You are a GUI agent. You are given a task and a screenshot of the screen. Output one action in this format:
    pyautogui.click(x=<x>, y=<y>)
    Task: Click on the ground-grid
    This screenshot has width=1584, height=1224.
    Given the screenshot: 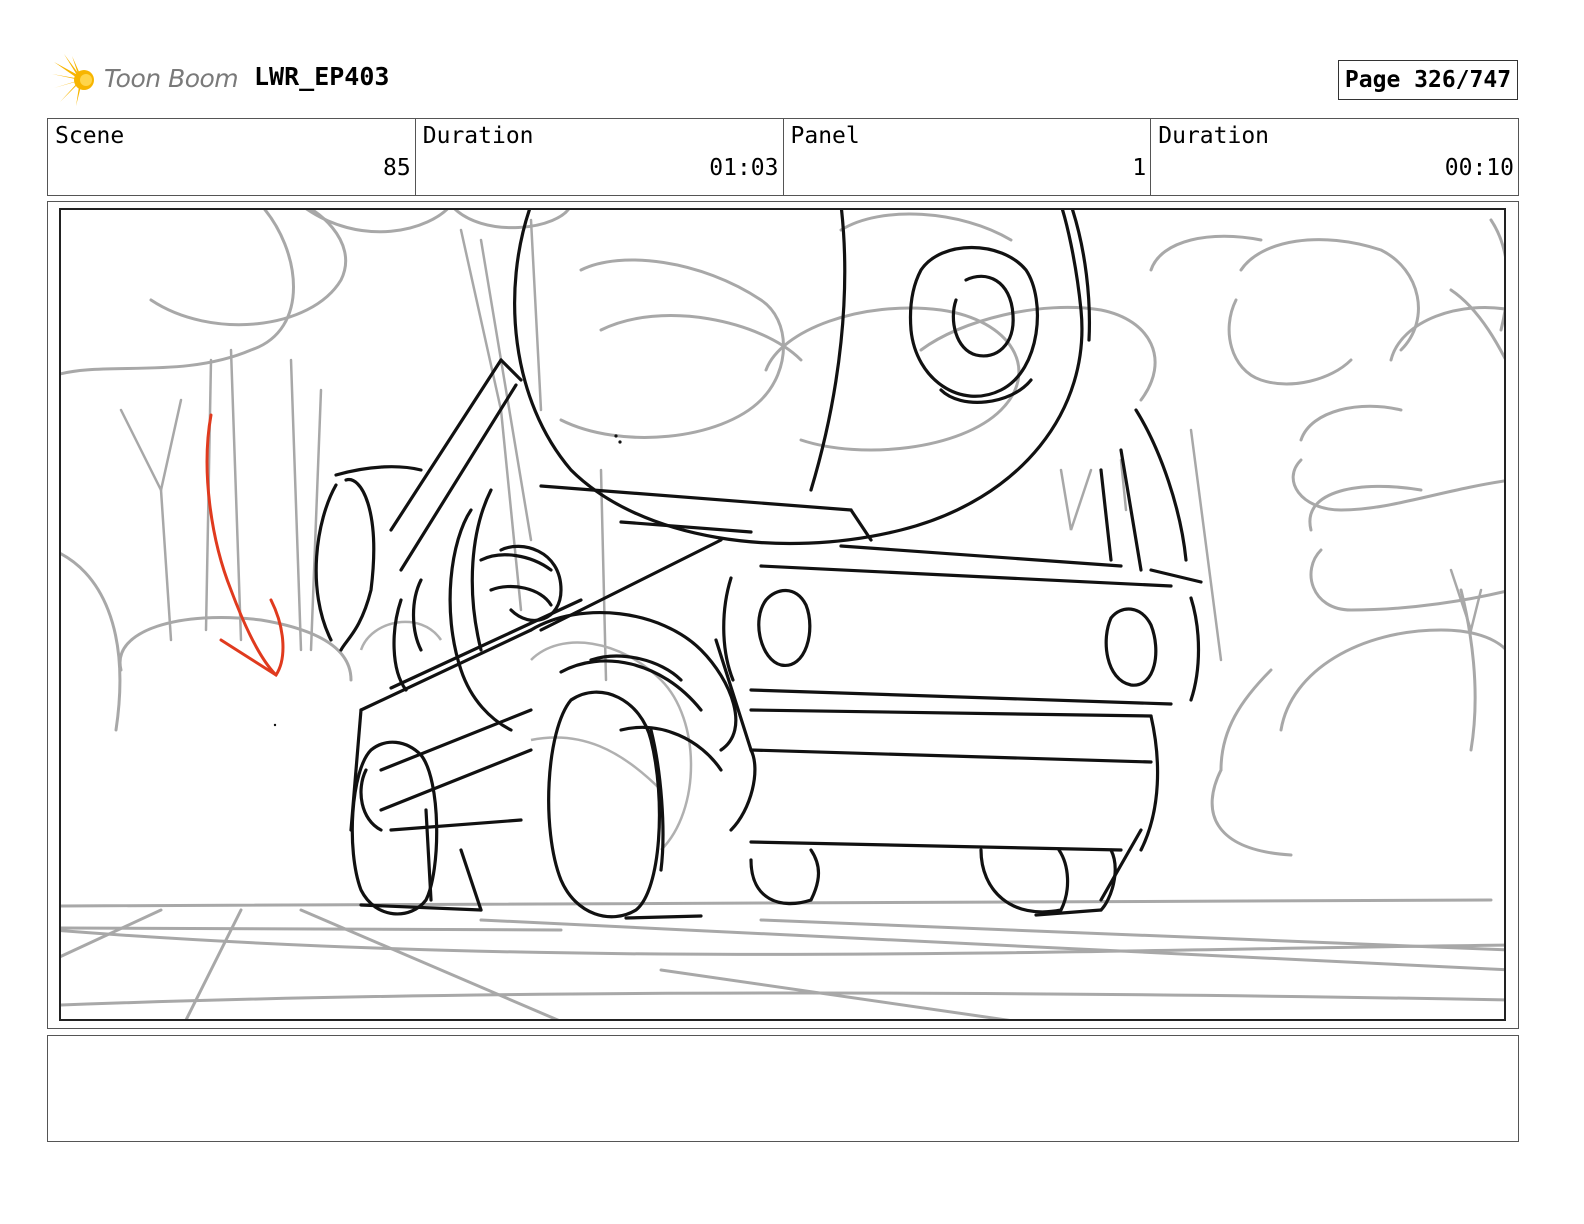 What is the action you would take?
    pyautogui.click(x=782, y=958)
    